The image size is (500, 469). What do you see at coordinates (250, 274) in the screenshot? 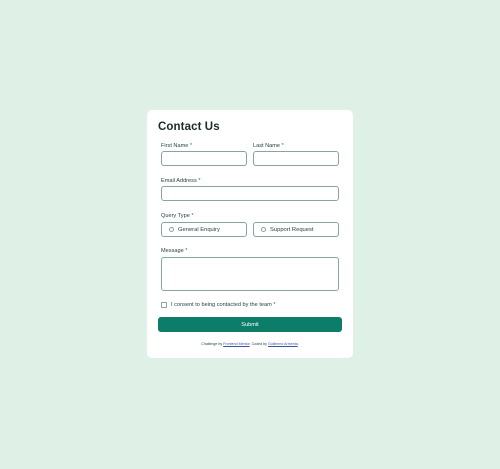
I see `message-textarea` at bounding box center [250, 274].